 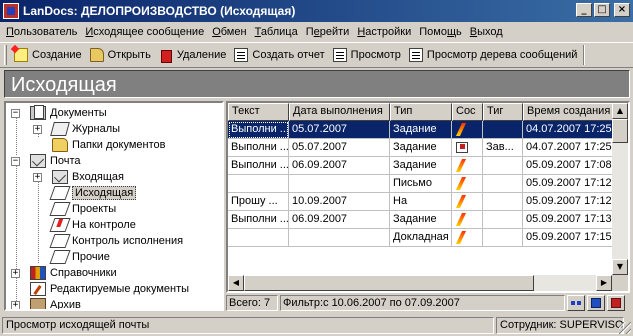 What do you see at coordinates (93, 193) in the screenshot?
I see `tree-item: Исходящая` at bounding box center [93, 193].